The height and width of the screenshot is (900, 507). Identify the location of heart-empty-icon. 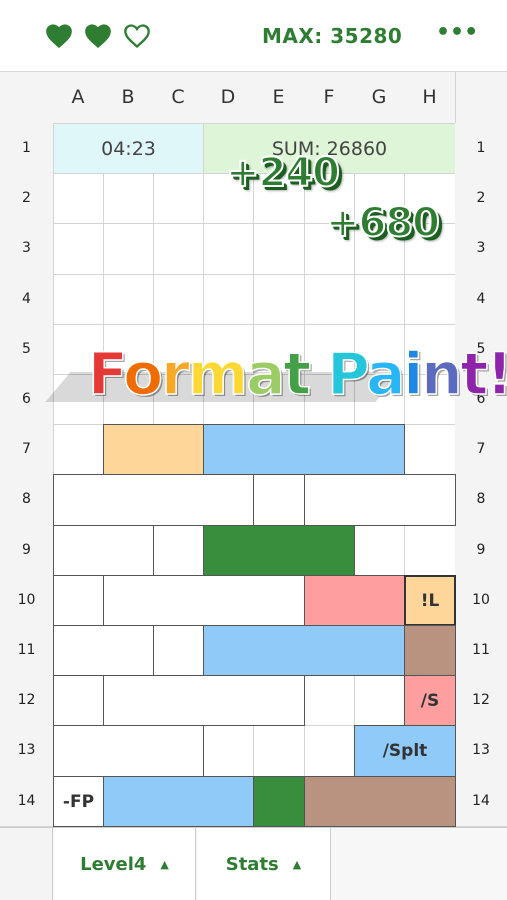
(137, 36).